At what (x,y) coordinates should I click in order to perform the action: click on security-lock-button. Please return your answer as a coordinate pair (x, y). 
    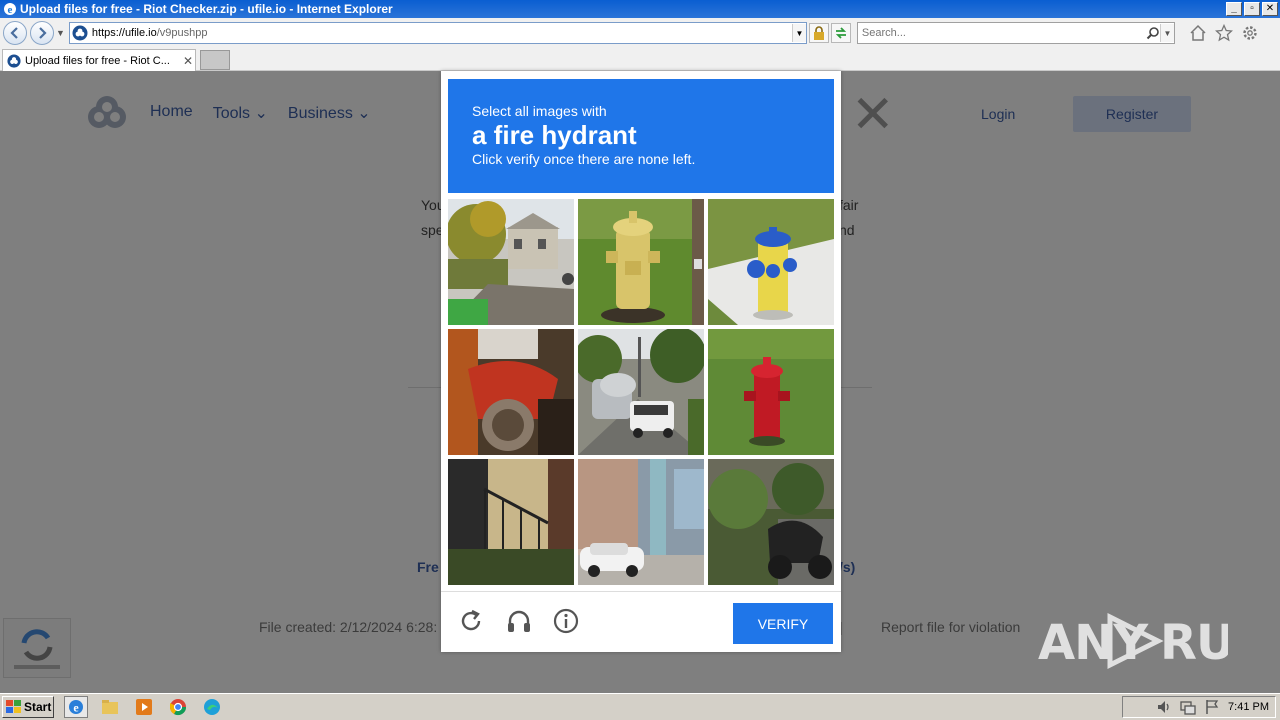
    Looking at the image, I should click on (818, 33).